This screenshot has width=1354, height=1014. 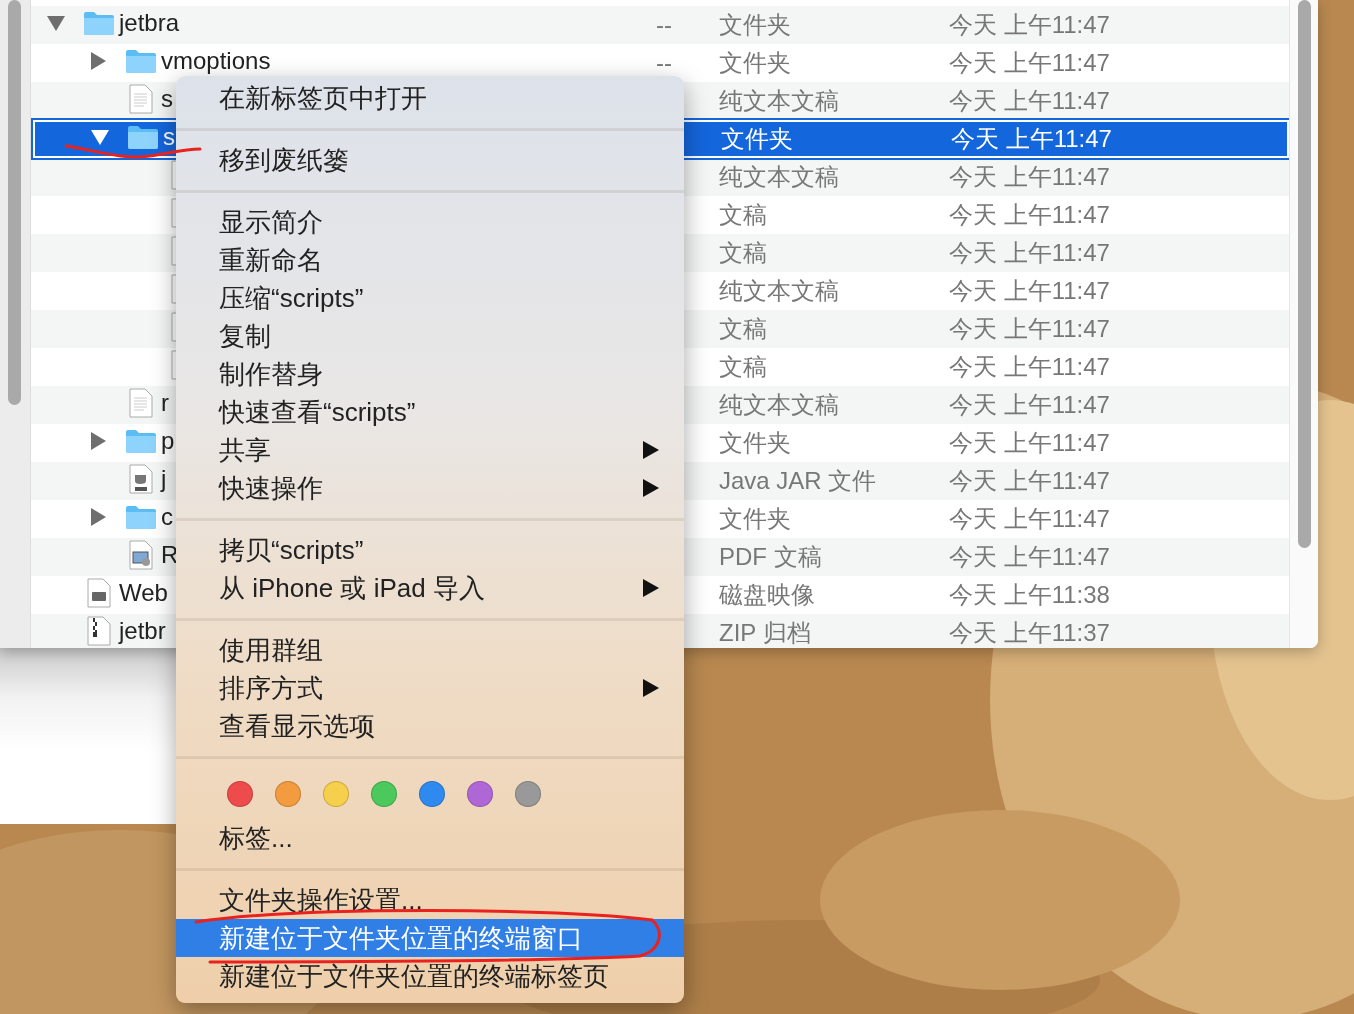 What do you see at coordinates (430, 550) in the screenshot?
I see `menu-item: 拷贝“scripts”` at bounding box center [430, 550].